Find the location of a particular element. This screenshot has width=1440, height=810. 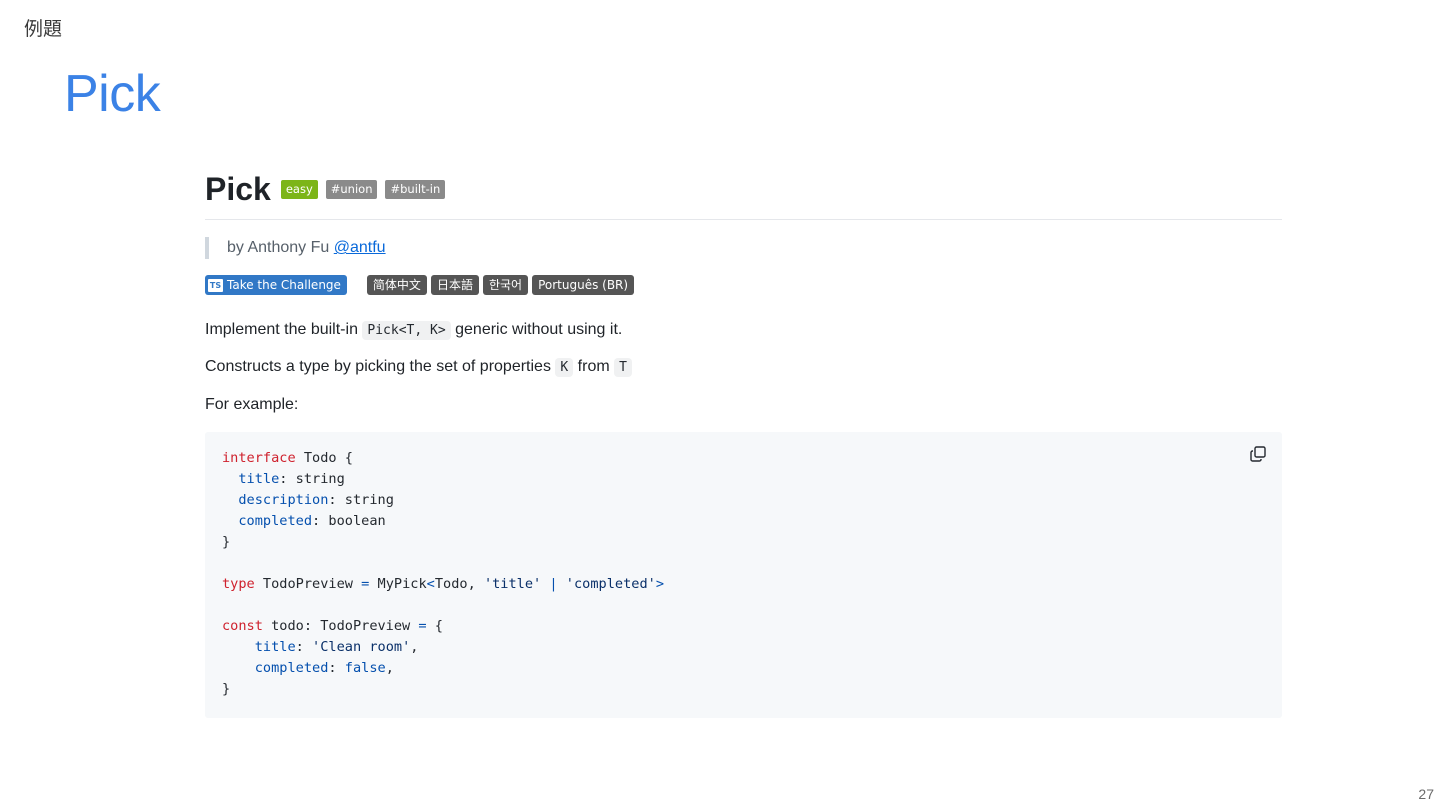

code-line: const todo: TodoPreview = { is located at coordinates (743, 626).